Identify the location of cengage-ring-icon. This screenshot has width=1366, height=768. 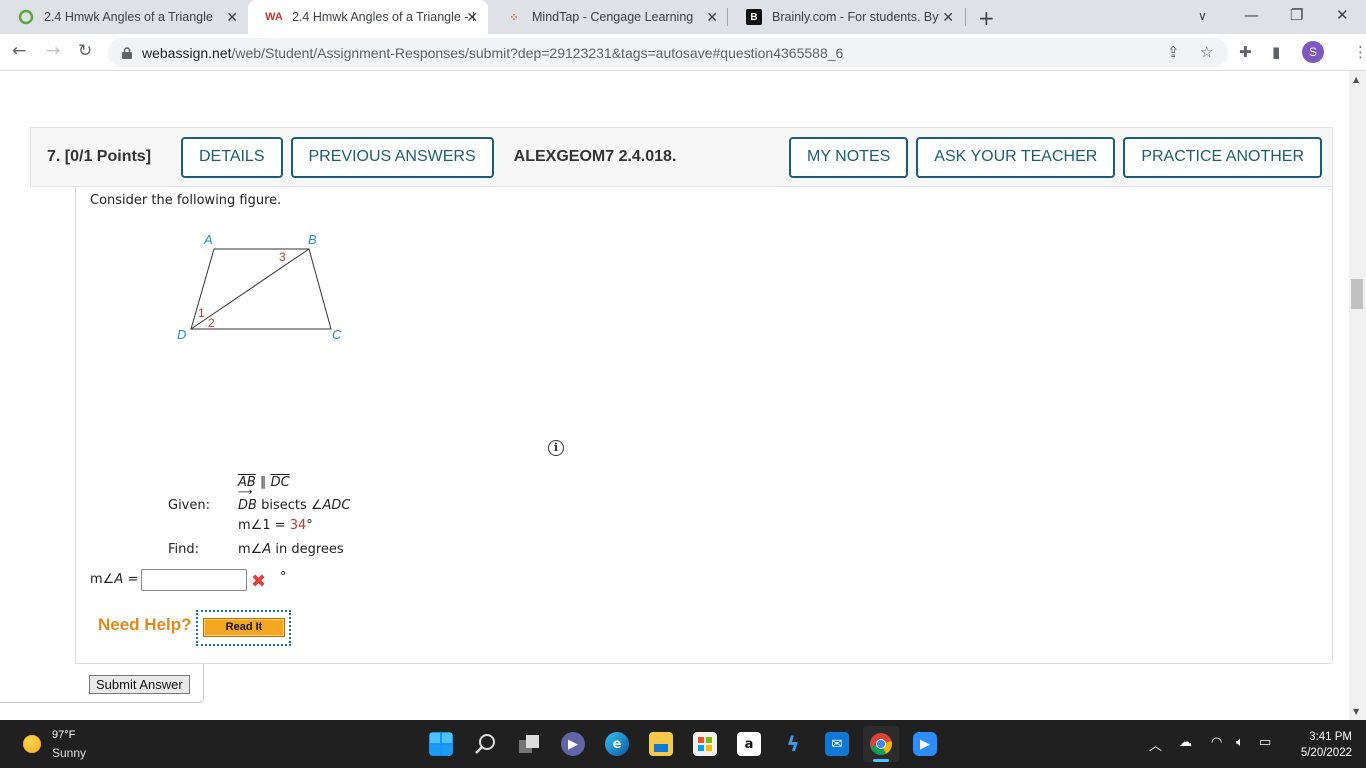
(26, 17).